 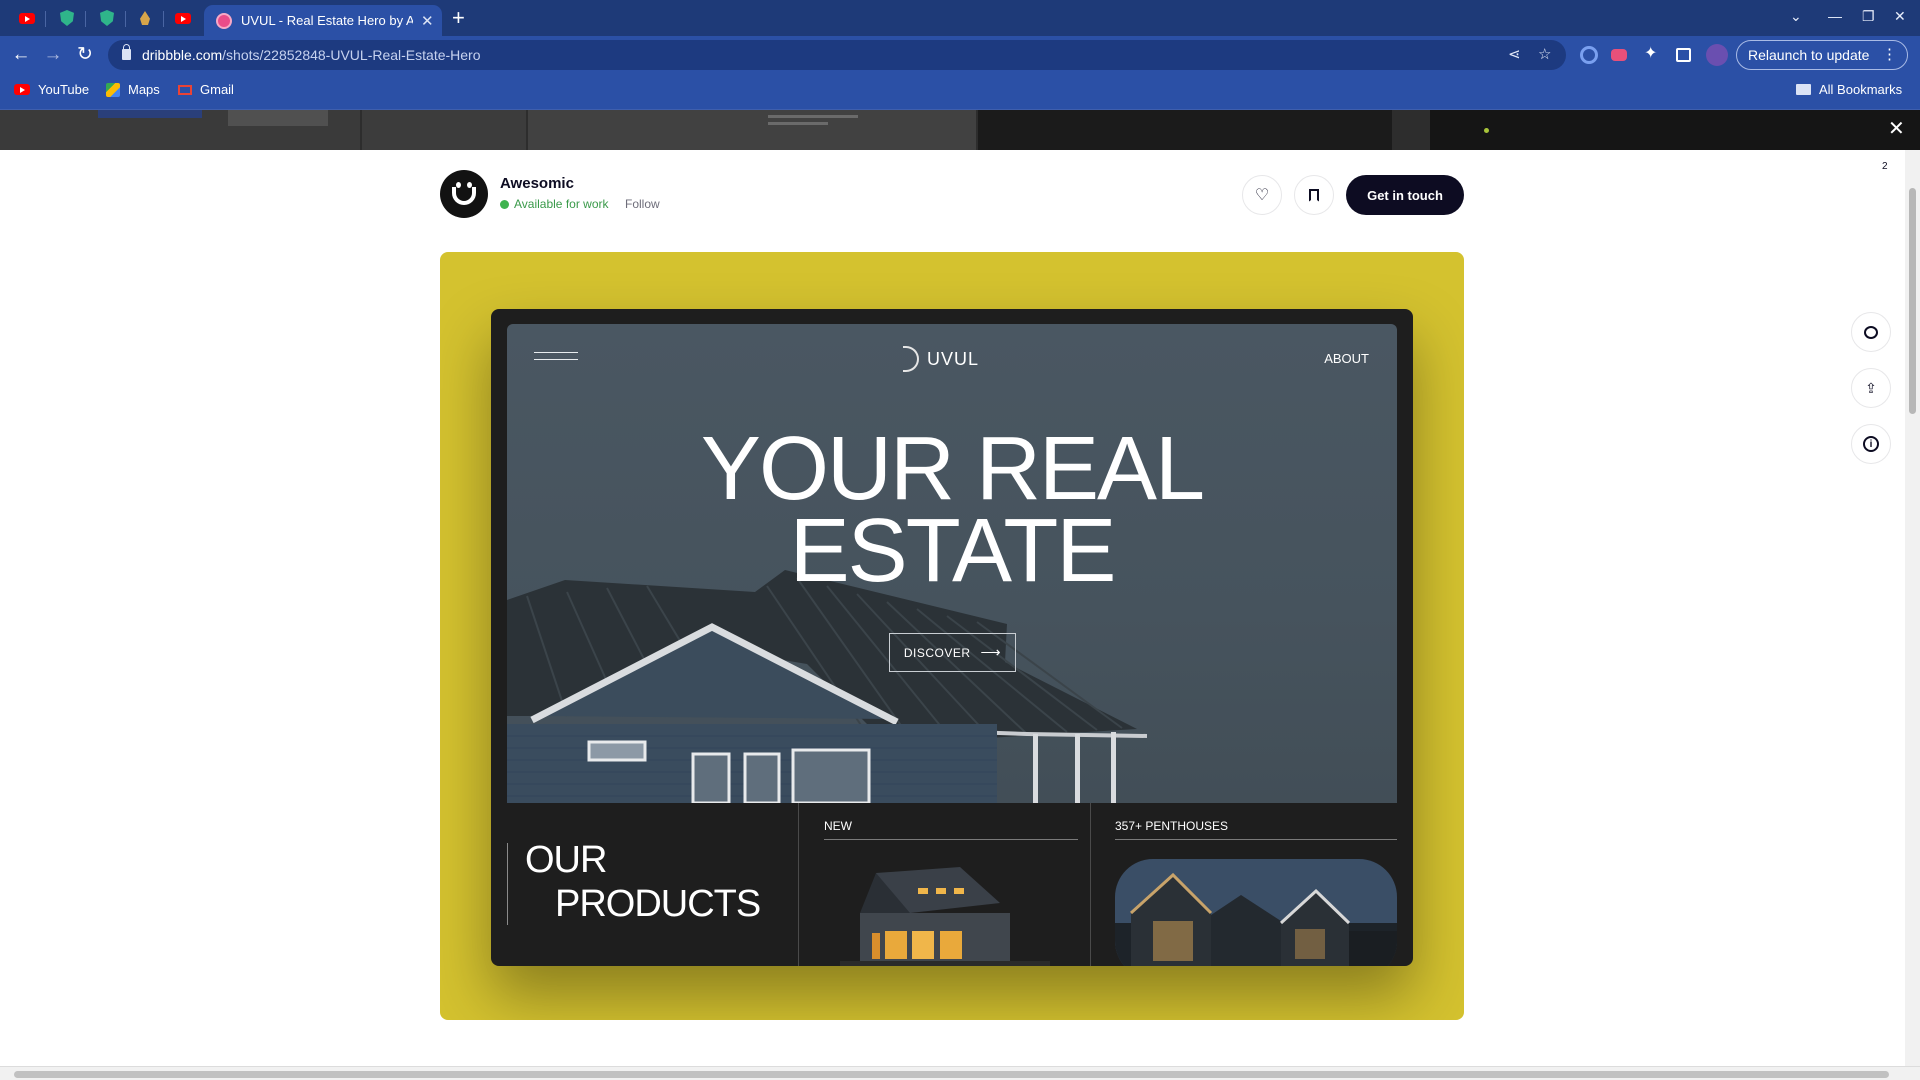 What do you see at coordinates (960, 130) in the screenshot?
I see `page-backdrop` at bounding box center [960, 130].